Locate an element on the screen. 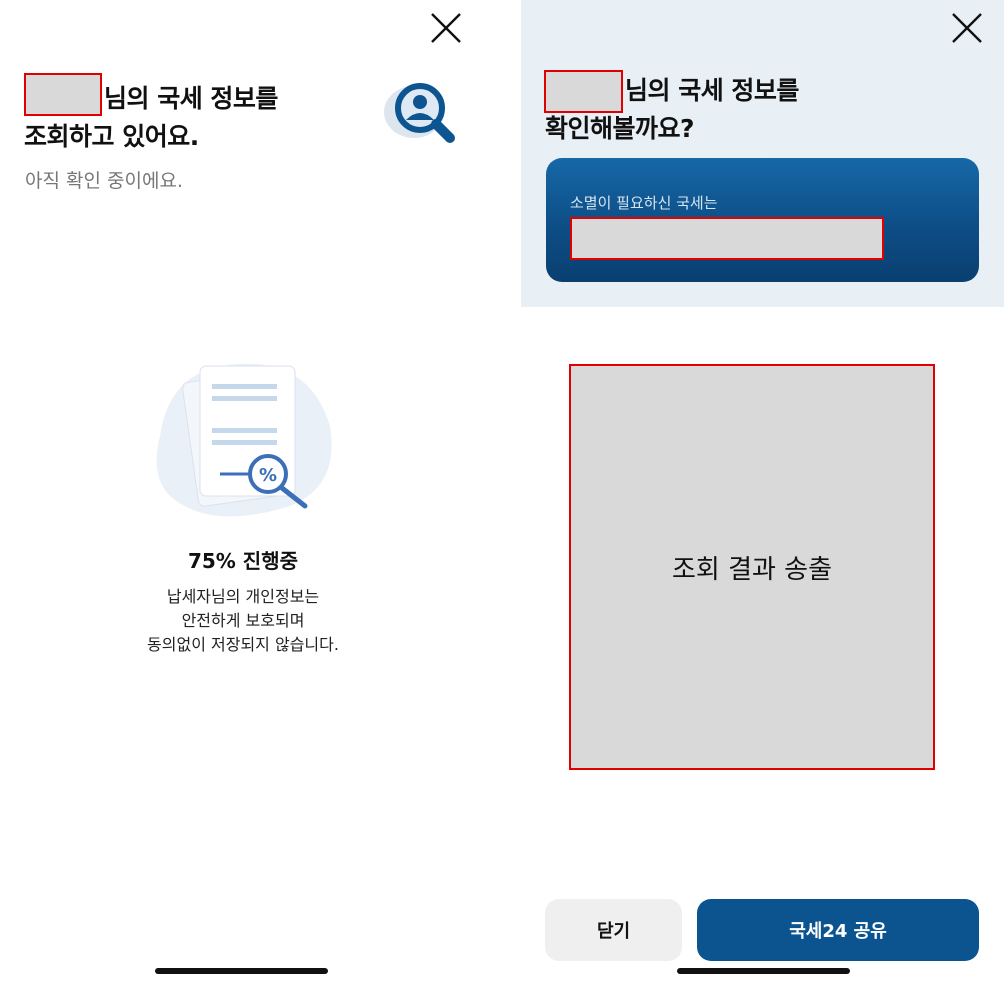 The width and height of the screenshot is (1004, 986). document-percent-icon: % is located at coordinates (244, 440).